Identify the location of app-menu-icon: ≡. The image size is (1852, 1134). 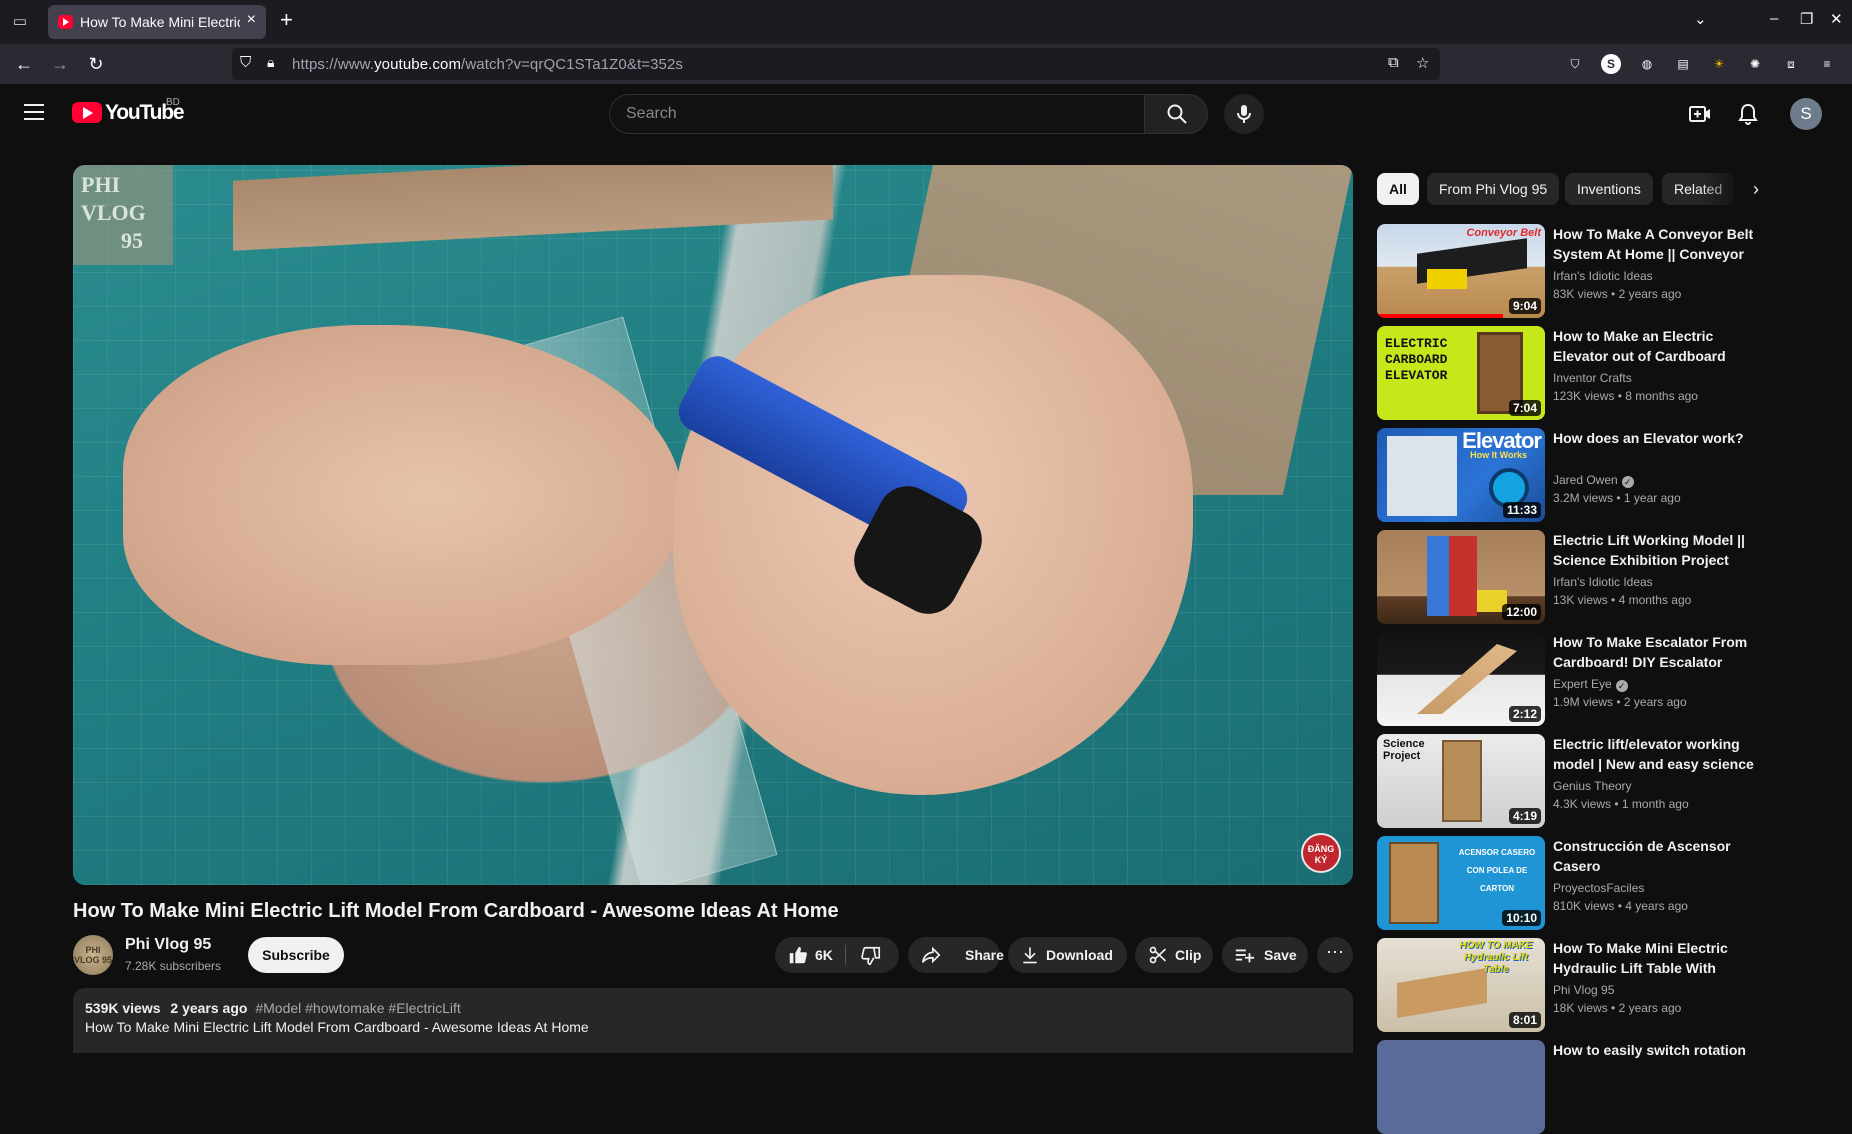
(1827, 64).